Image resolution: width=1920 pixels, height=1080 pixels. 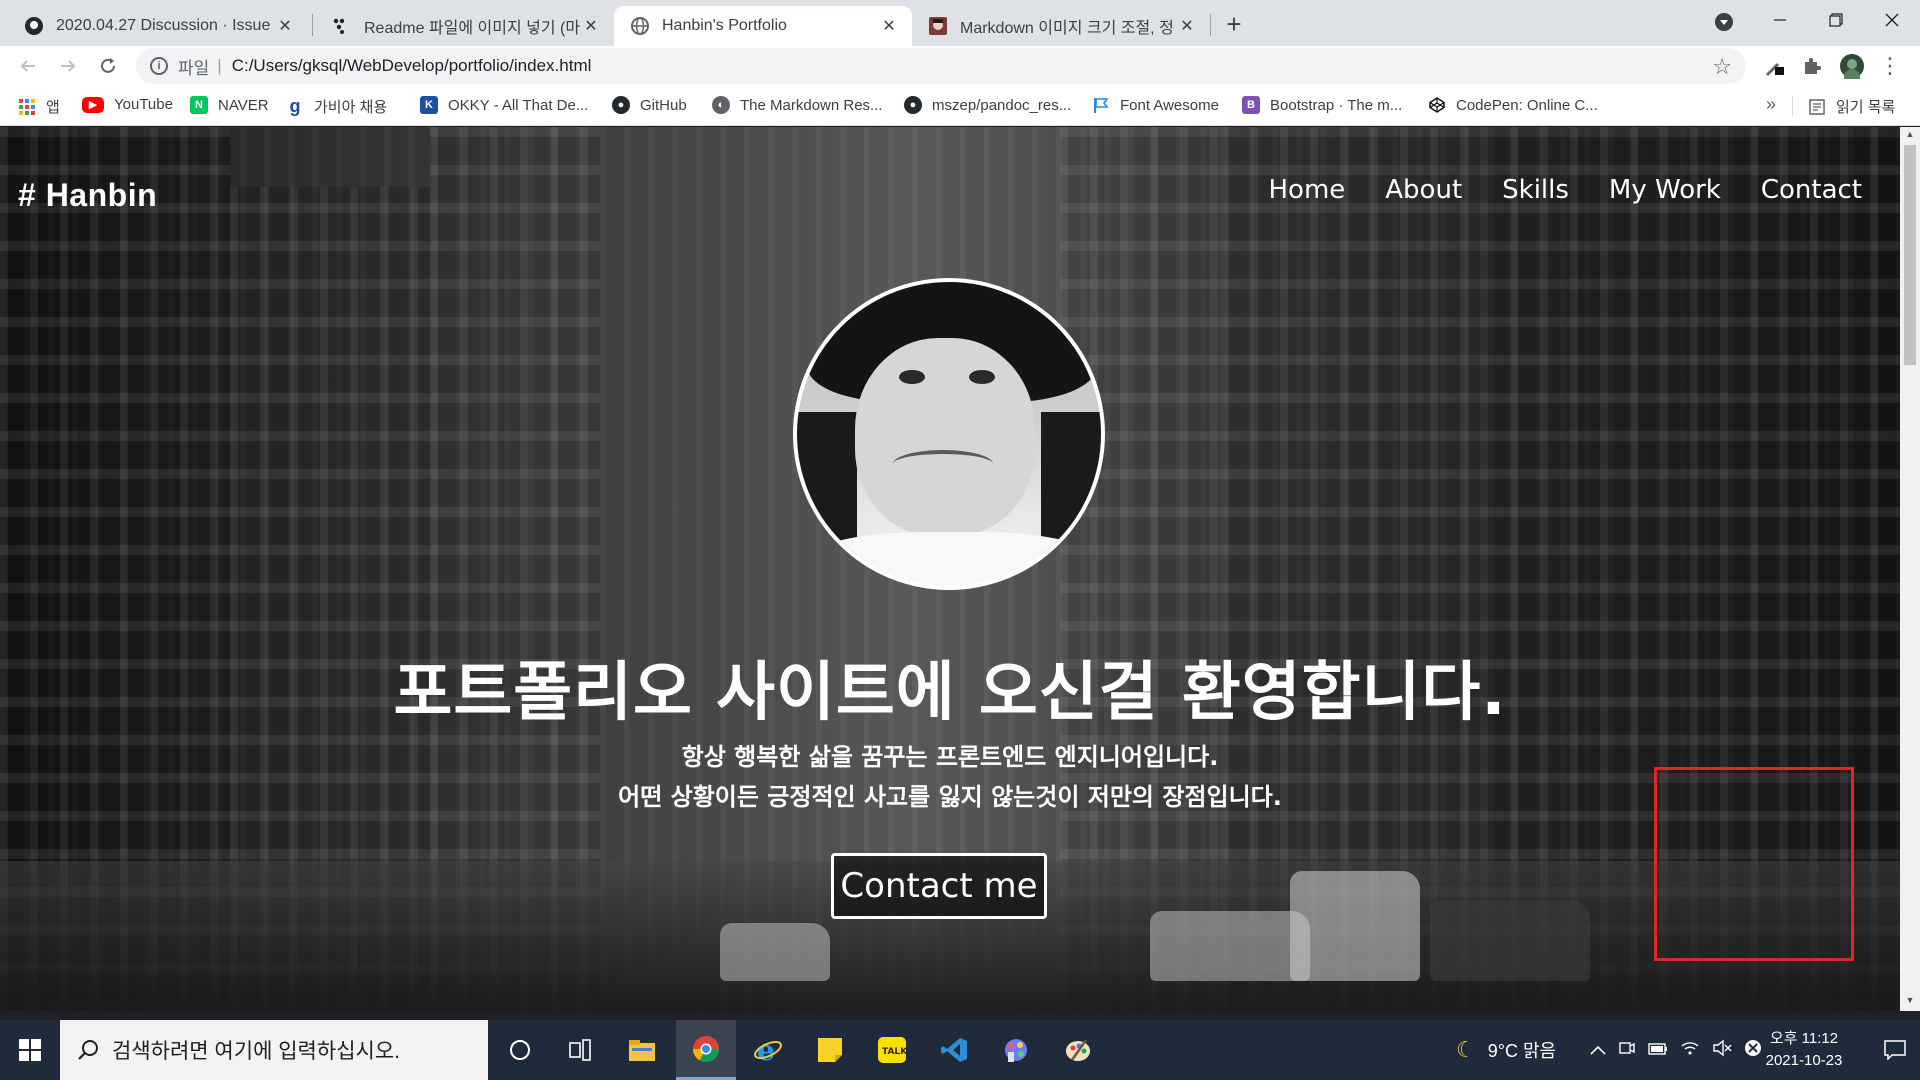 What do you see at coordinates (93, 104) in the screenshot?
I see `youtube-icon: ▶` at bounding box center [93, 104].